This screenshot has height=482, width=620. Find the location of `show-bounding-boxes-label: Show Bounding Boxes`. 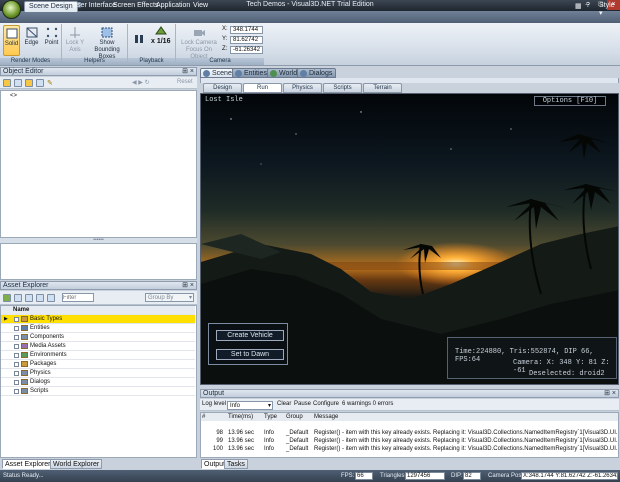

show-bounding-boxes-label: Show Bounding Boxes is located at coordinates (107, 50).